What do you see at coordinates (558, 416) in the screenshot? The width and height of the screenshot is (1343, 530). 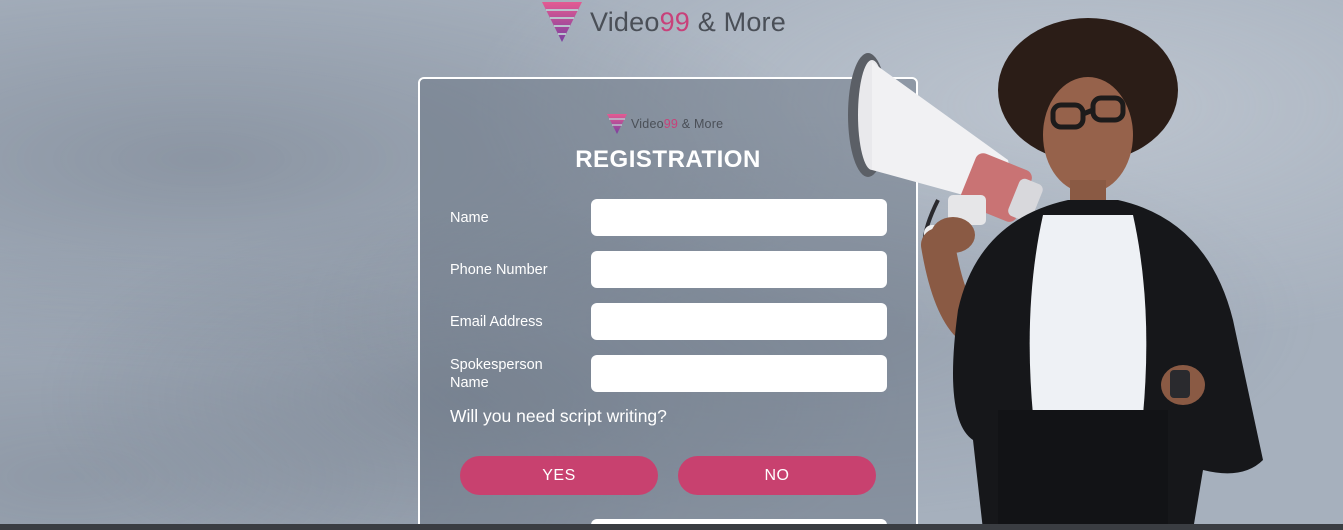 I see `script-writing-question: Will you need script writing?` at bounding box center [558, 416].